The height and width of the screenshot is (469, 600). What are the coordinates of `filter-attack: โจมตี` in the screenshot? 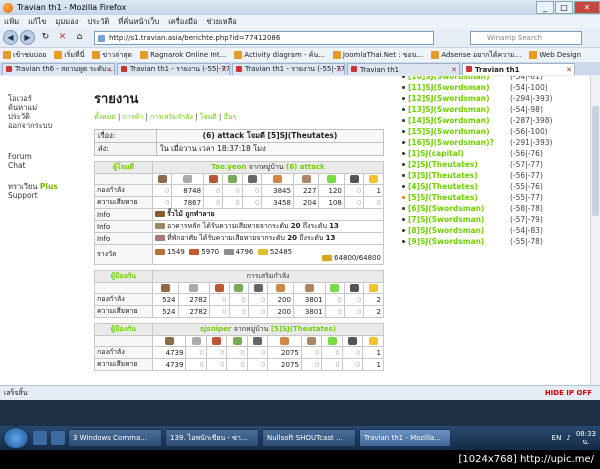 It's located at (208, 117).